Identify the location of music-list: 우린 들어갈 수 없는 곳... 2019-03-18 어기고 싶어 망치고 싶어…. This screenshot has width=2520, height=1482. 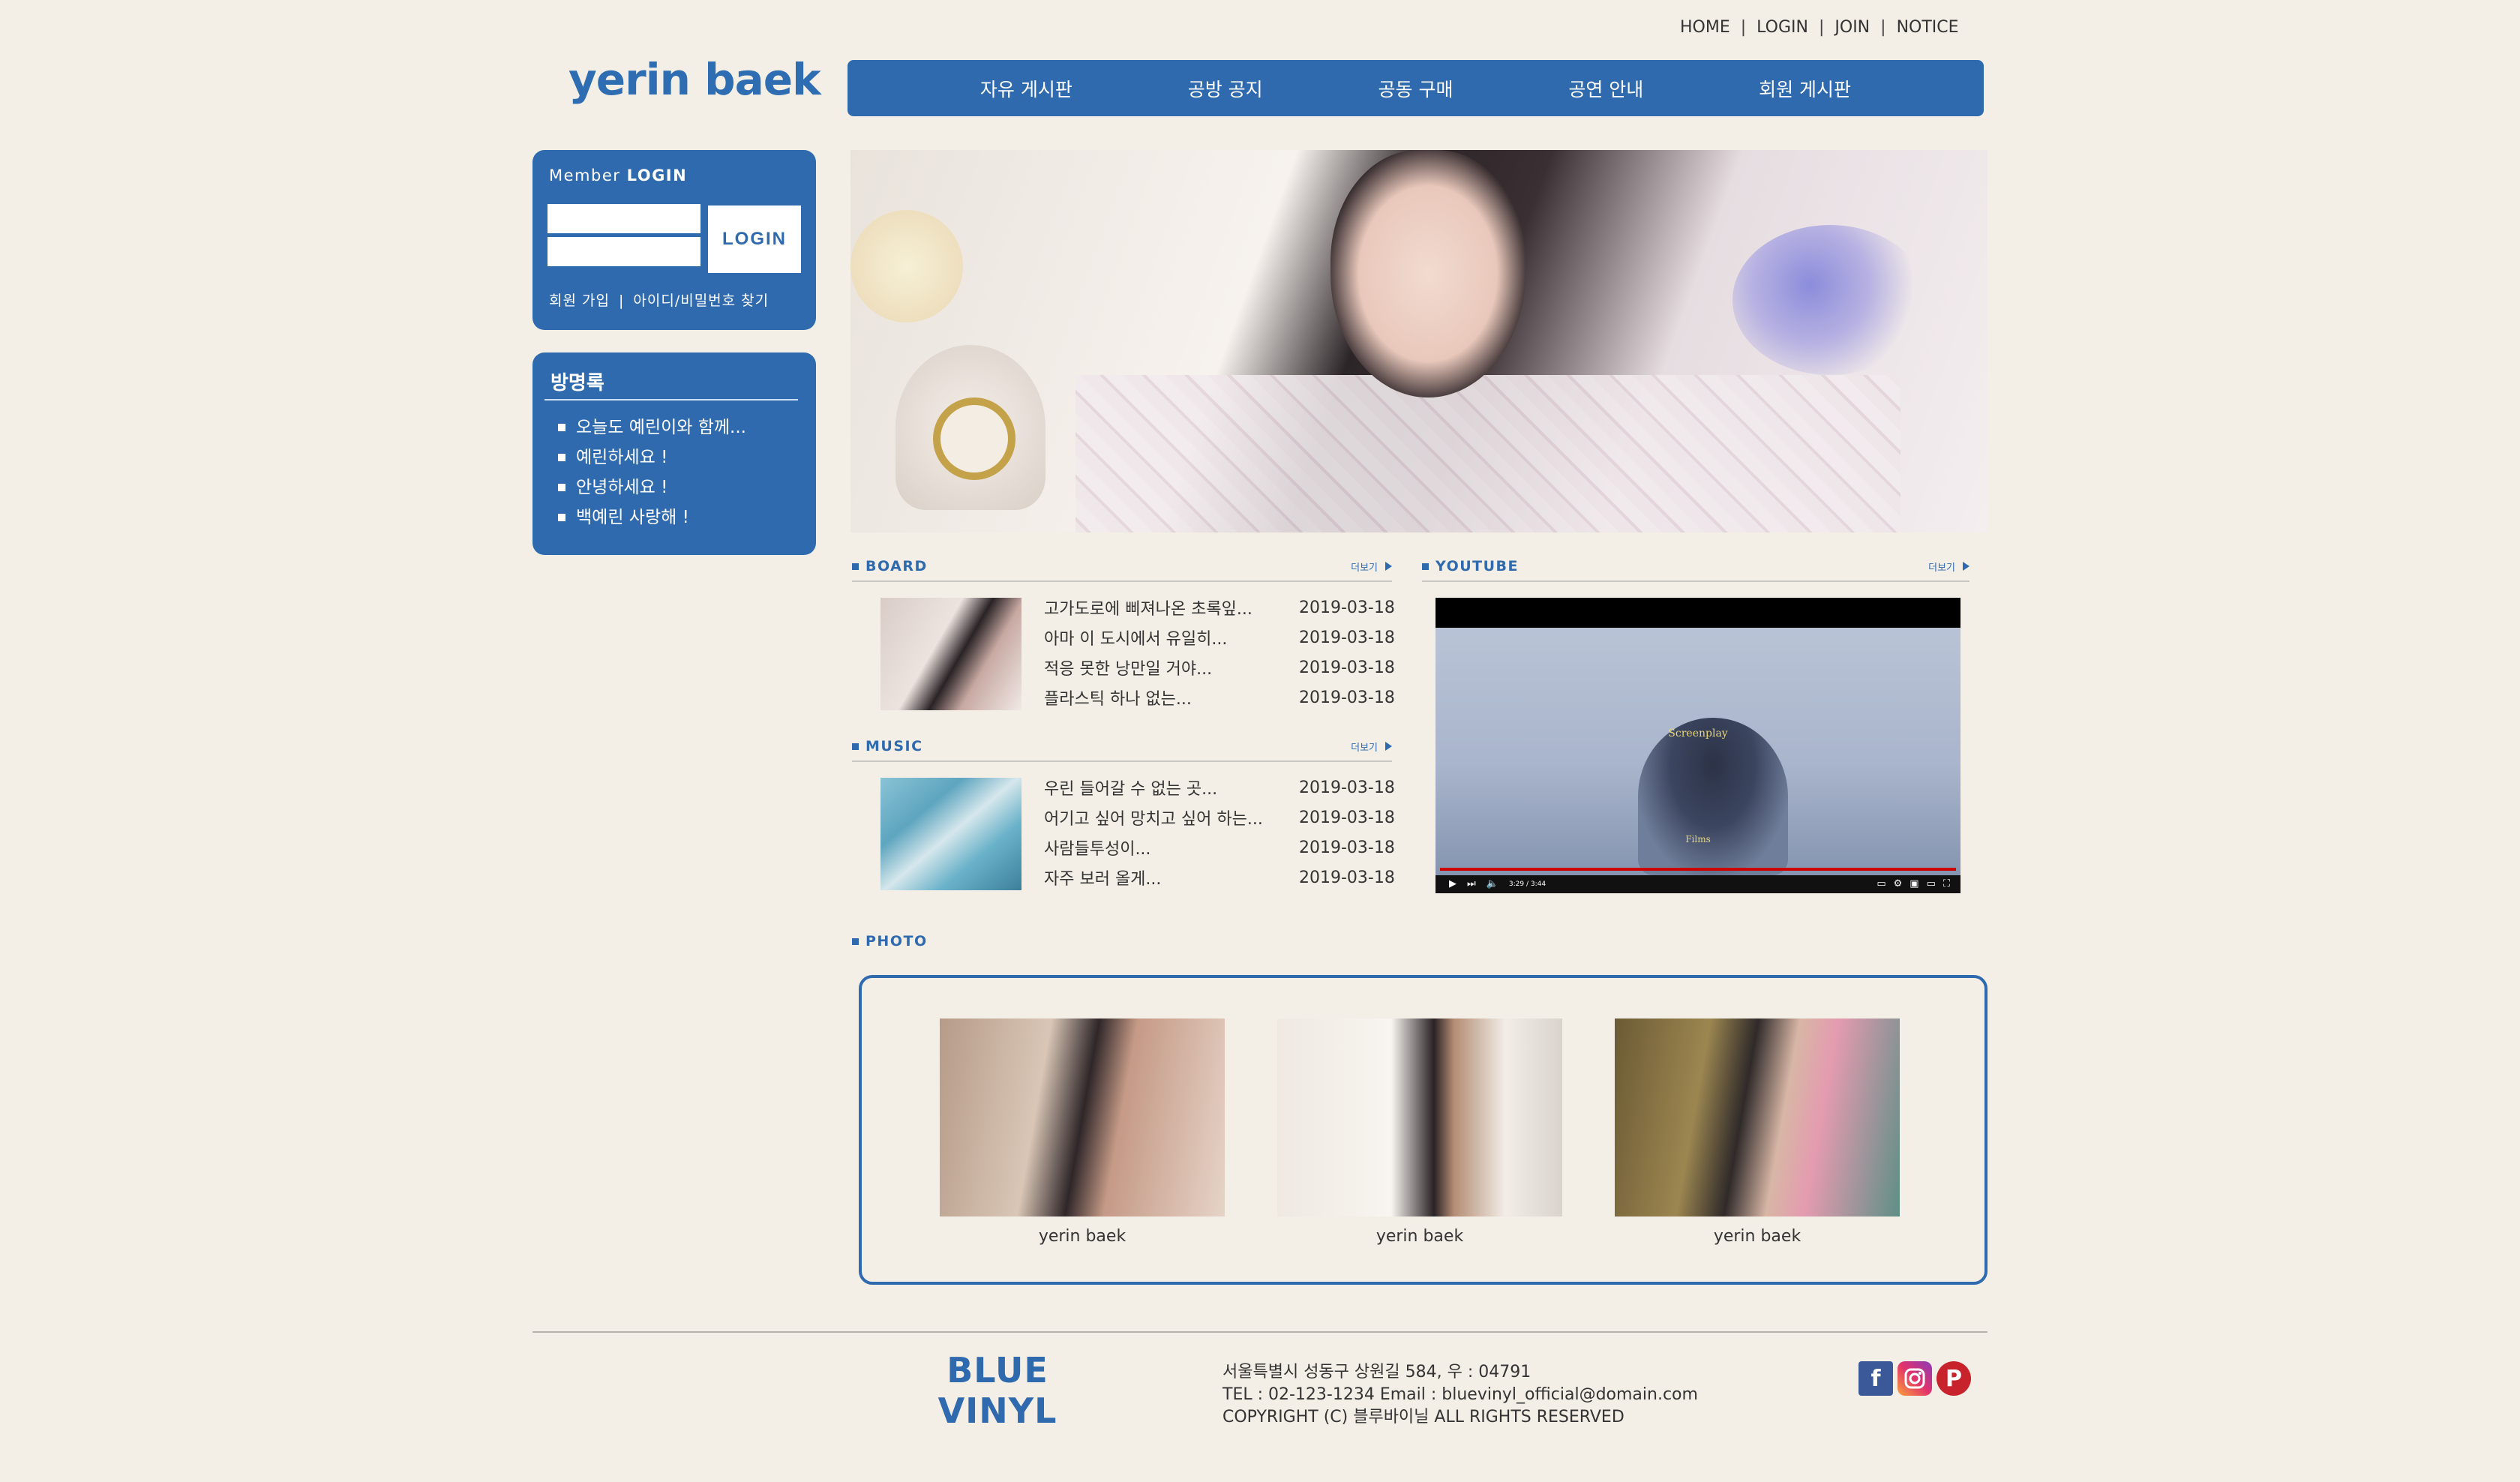
(1220, 832).